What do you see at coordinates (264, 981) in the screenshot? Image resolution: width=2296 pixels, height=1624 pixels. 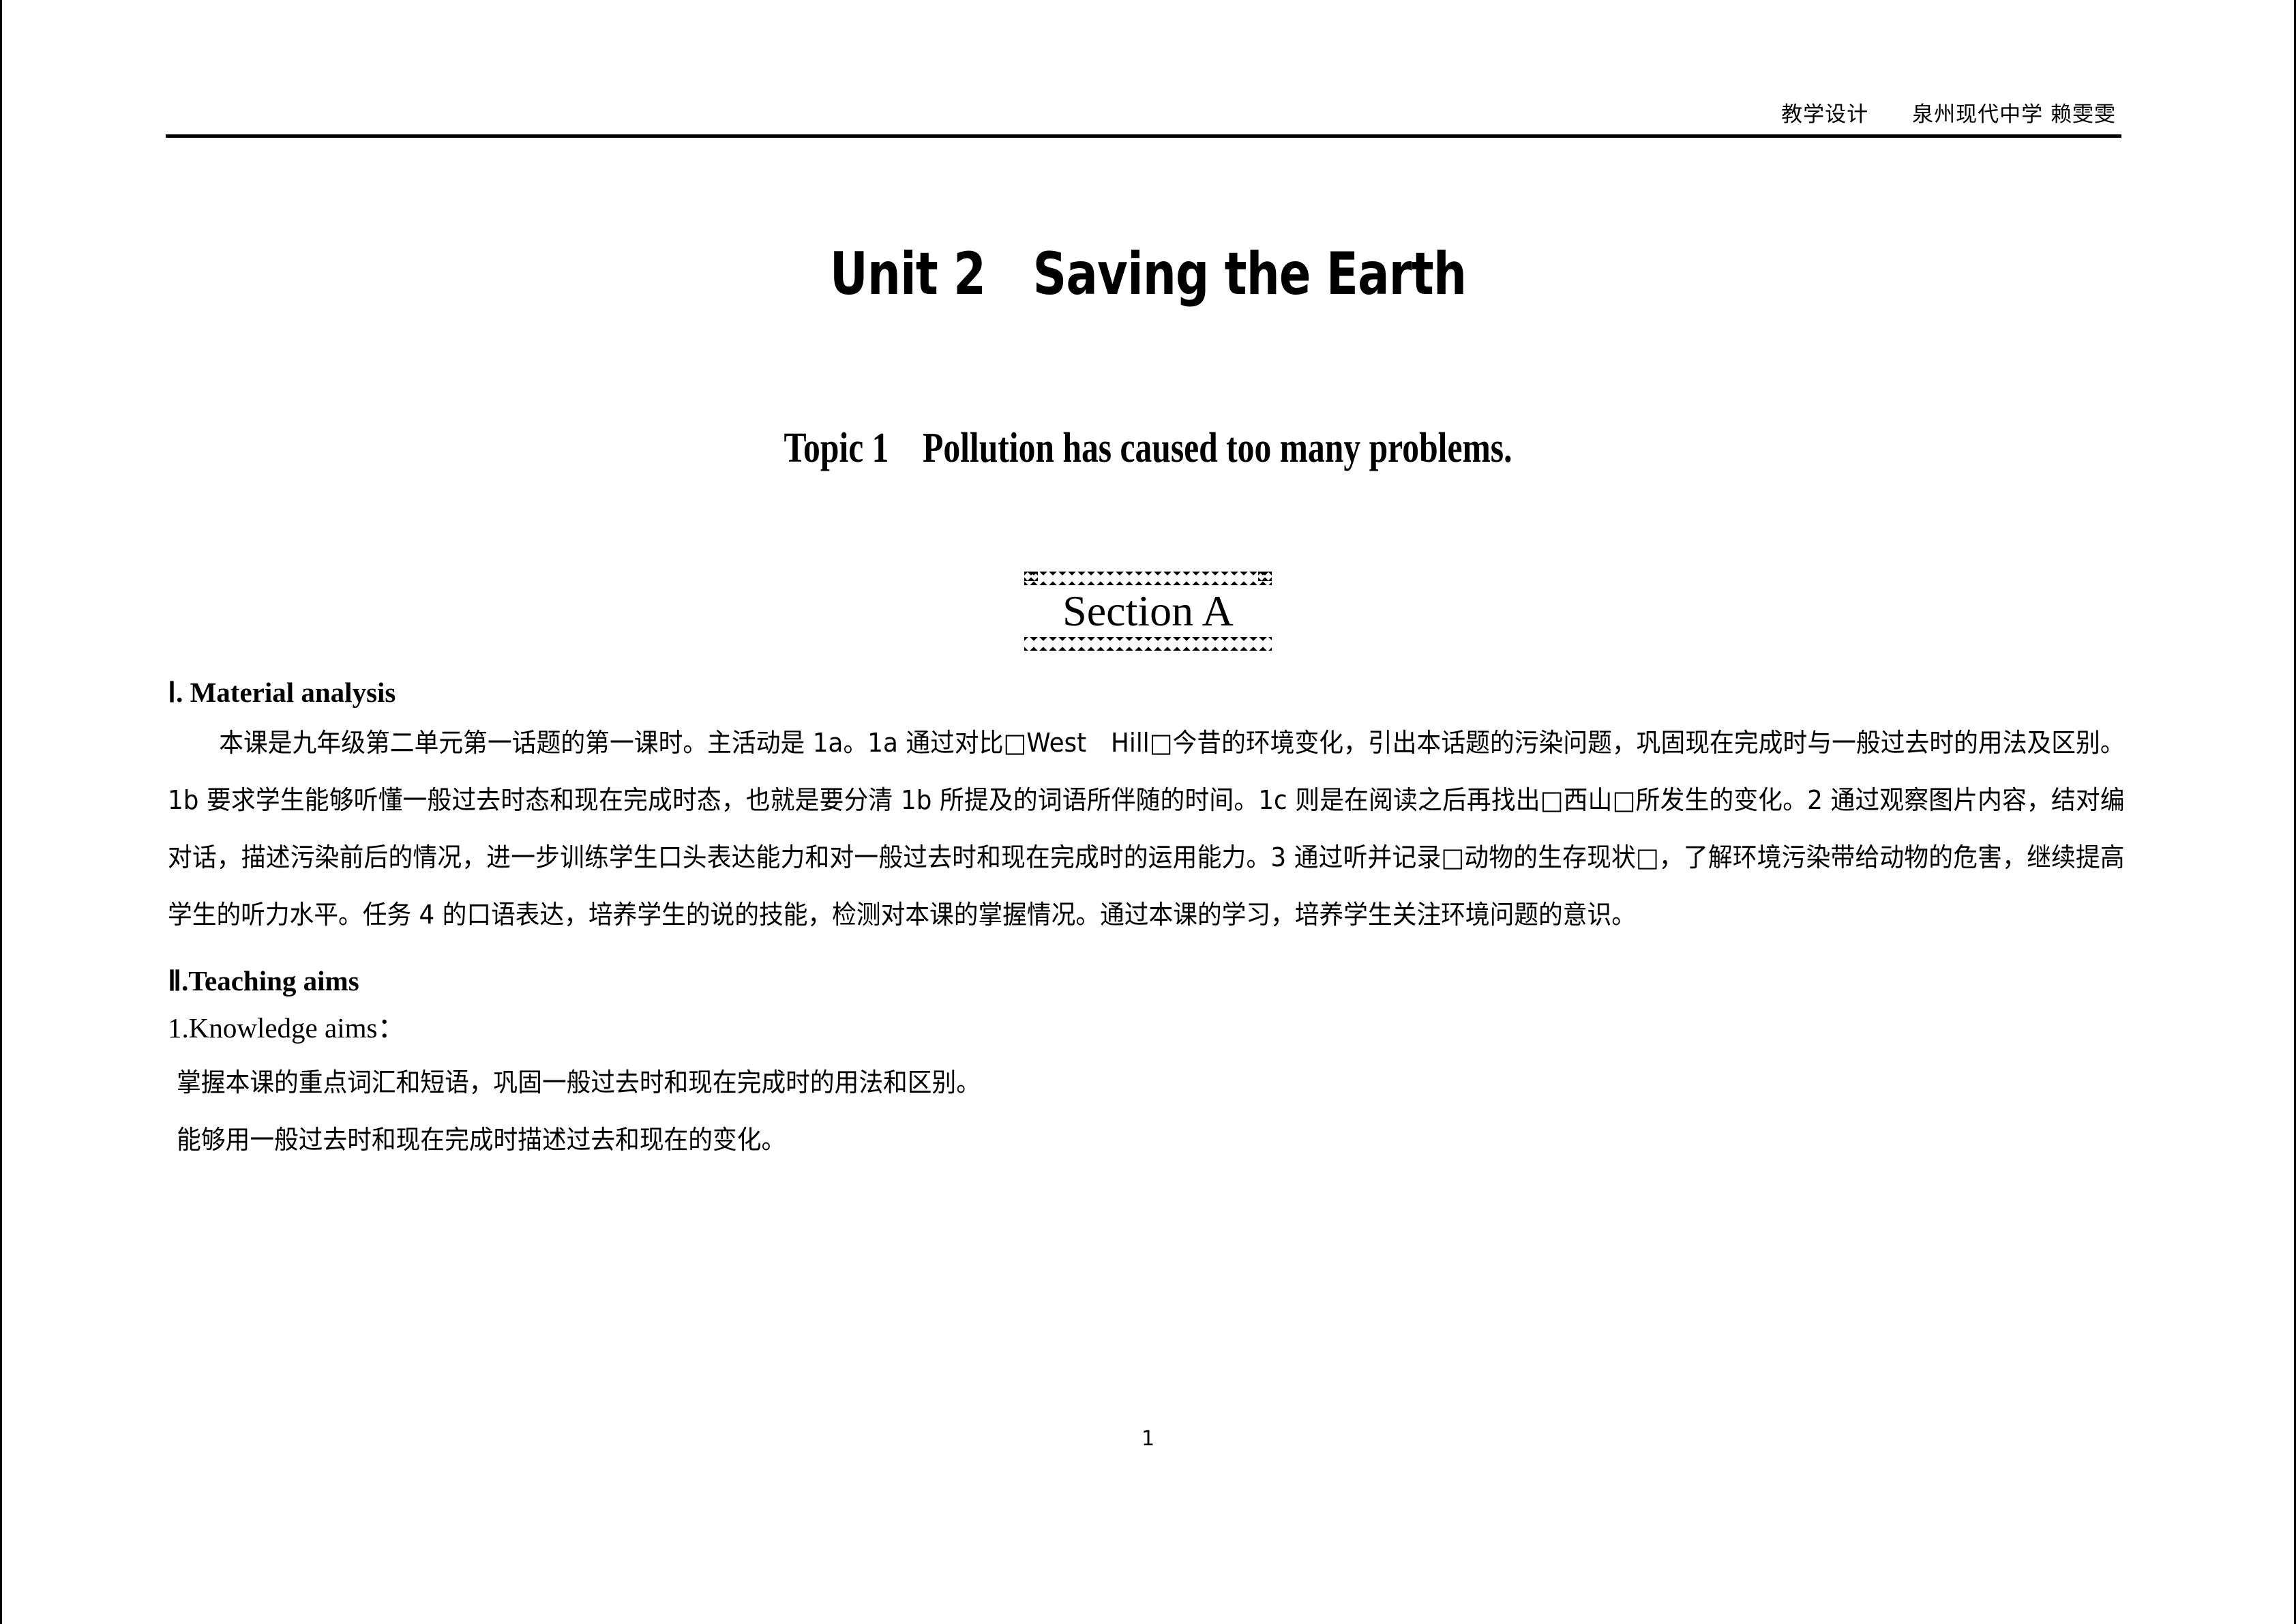 I see `heading-teaching-aims: Ⅱ.Teaching aims` at bounding box center [264, 981].